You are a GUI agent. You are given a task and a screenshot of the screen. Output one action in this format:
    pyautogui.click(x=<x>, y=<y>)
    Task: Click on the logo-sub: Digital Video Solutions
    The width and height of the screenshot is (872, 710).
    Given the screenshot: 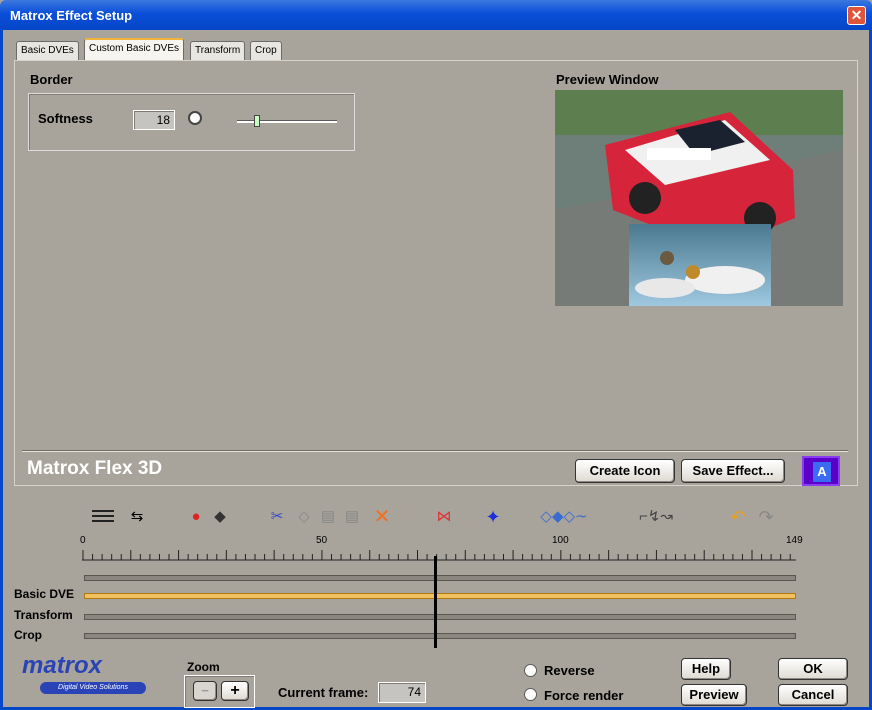 What is the action you would take?
    pyautogui.click(x=93, y=688)
    